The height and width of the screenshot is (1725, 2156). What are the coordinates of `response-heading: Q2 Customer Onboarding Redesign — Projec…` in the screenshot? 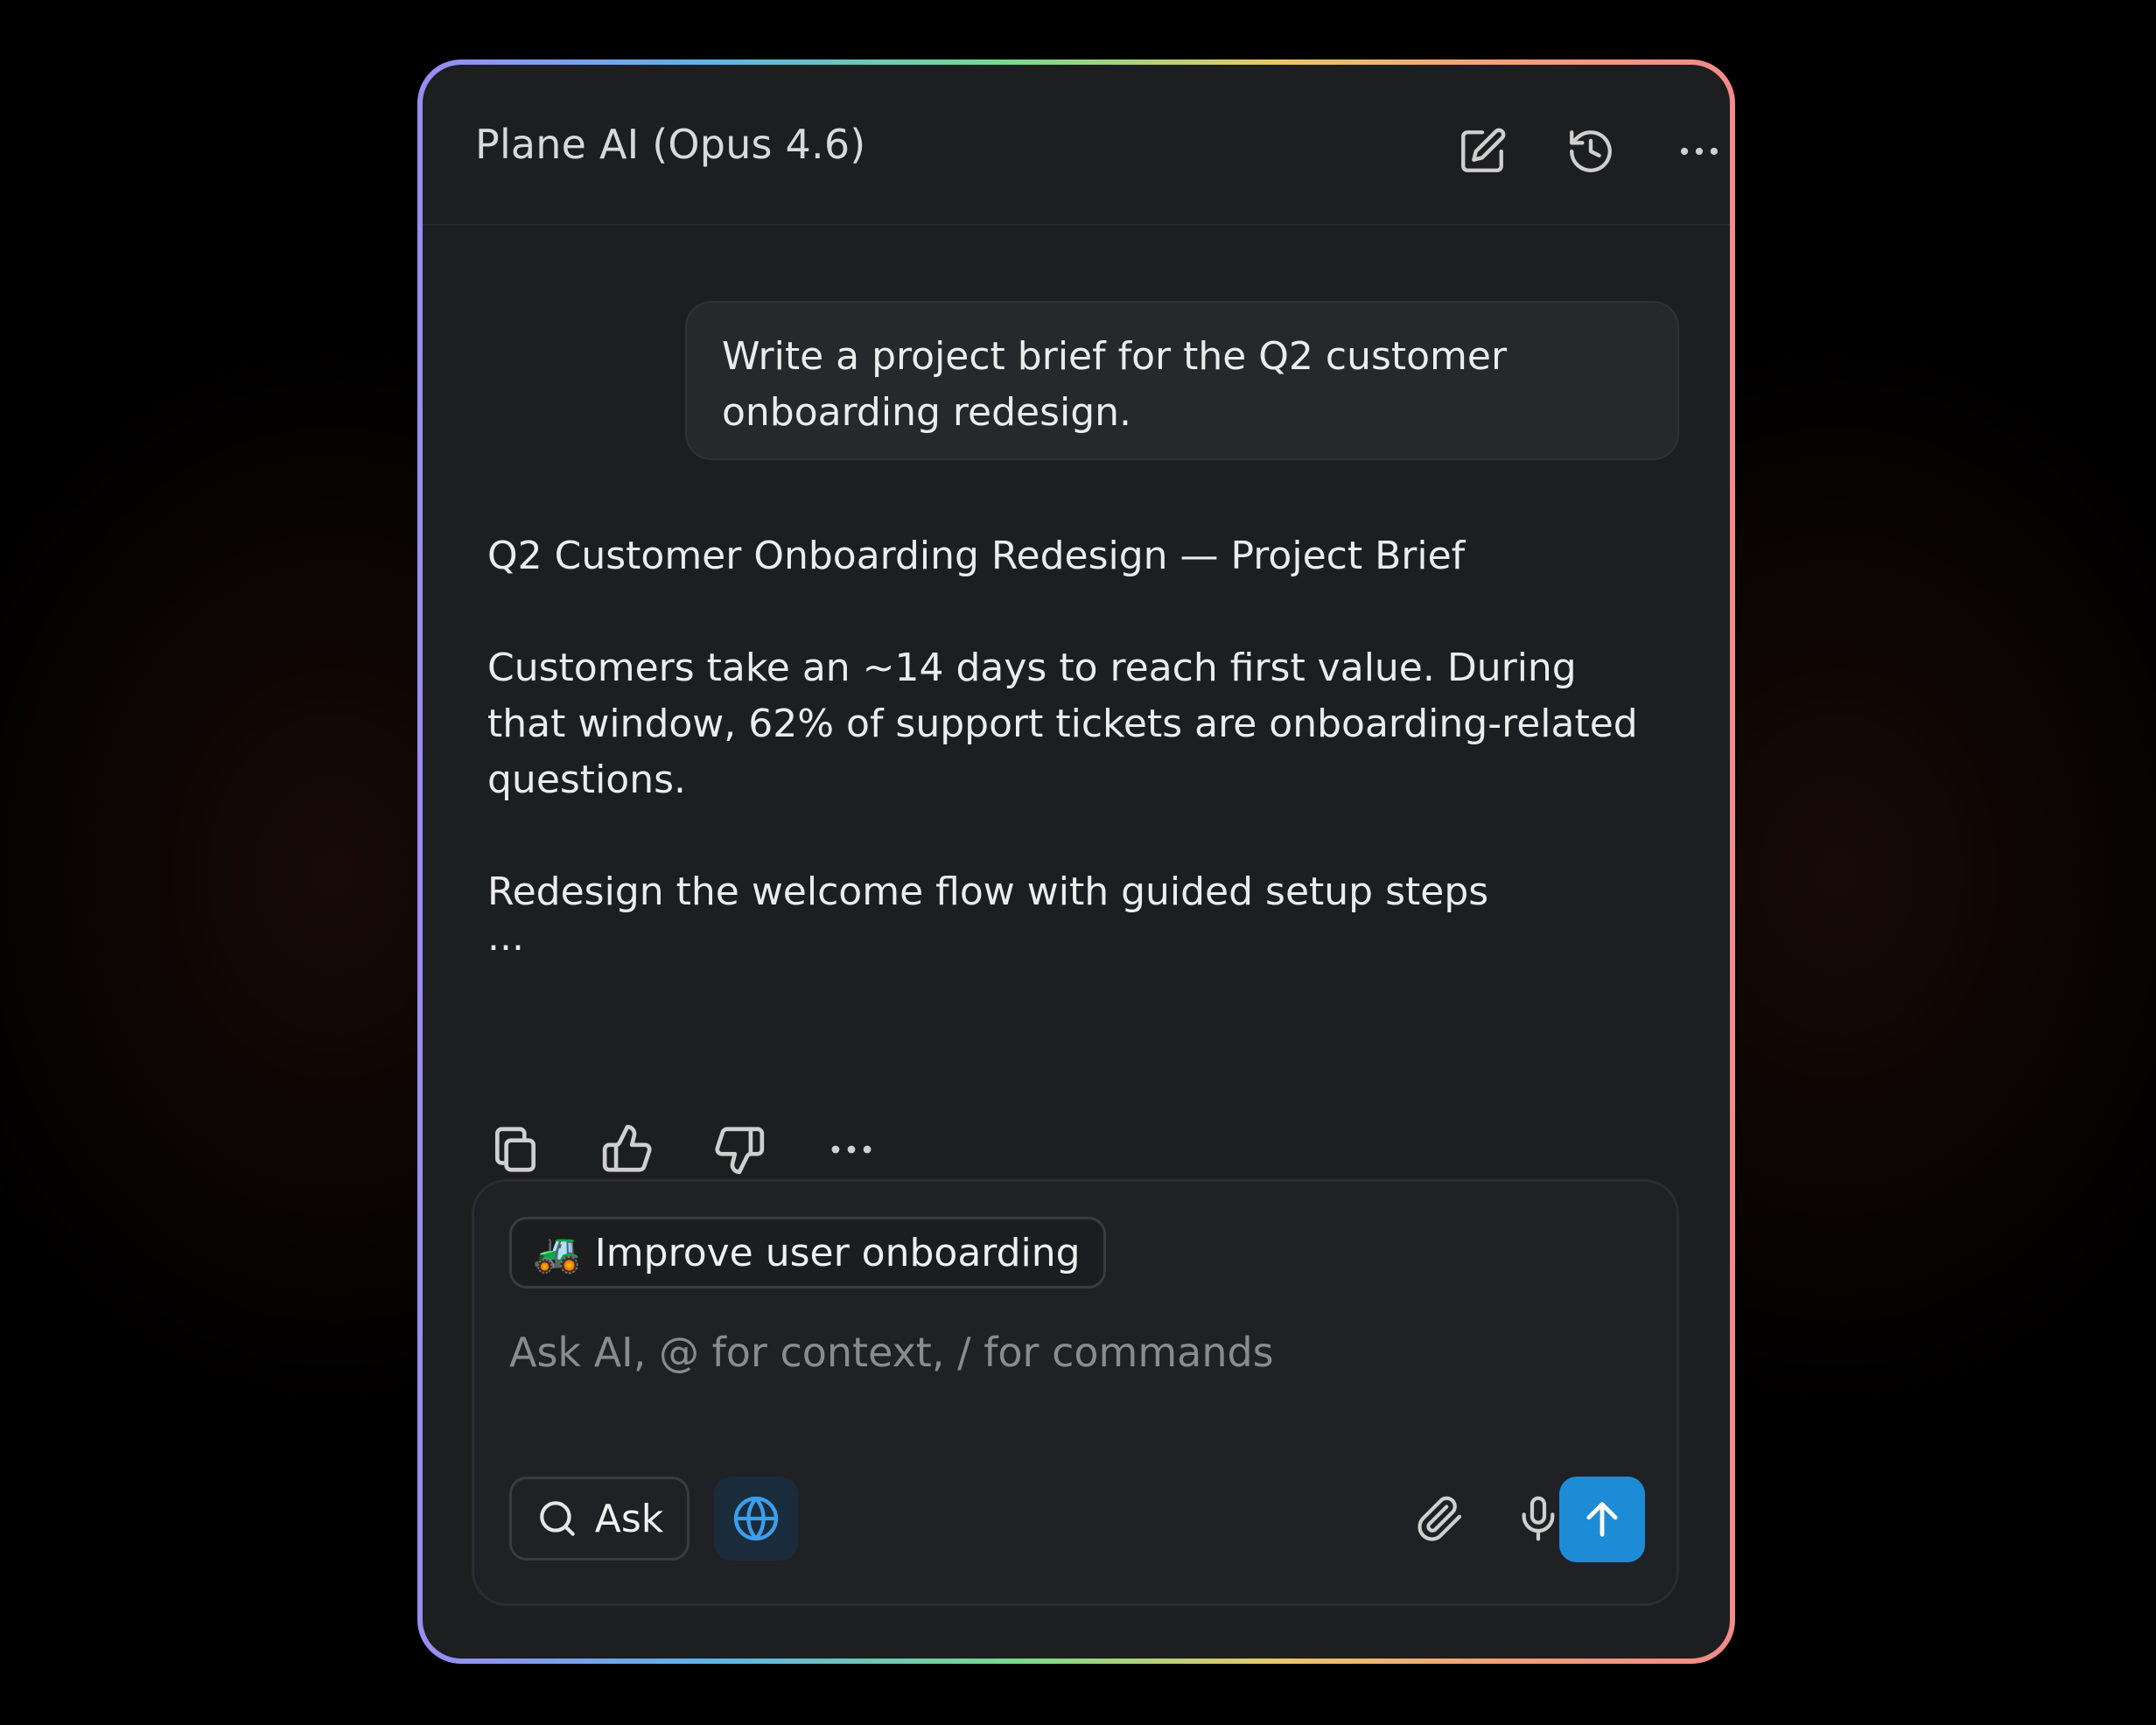 It's located at (976, 556).